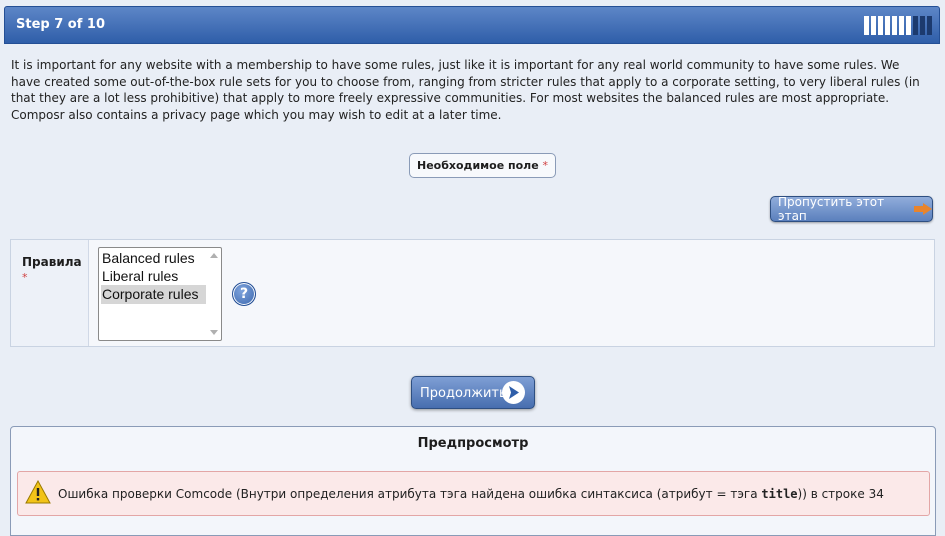 The width and height of the screenshot is (945, 536). What do you see at coordinates (214, 332) in the screenshot?
I see `scroll-down-icon` at bounding box center [214, 332].